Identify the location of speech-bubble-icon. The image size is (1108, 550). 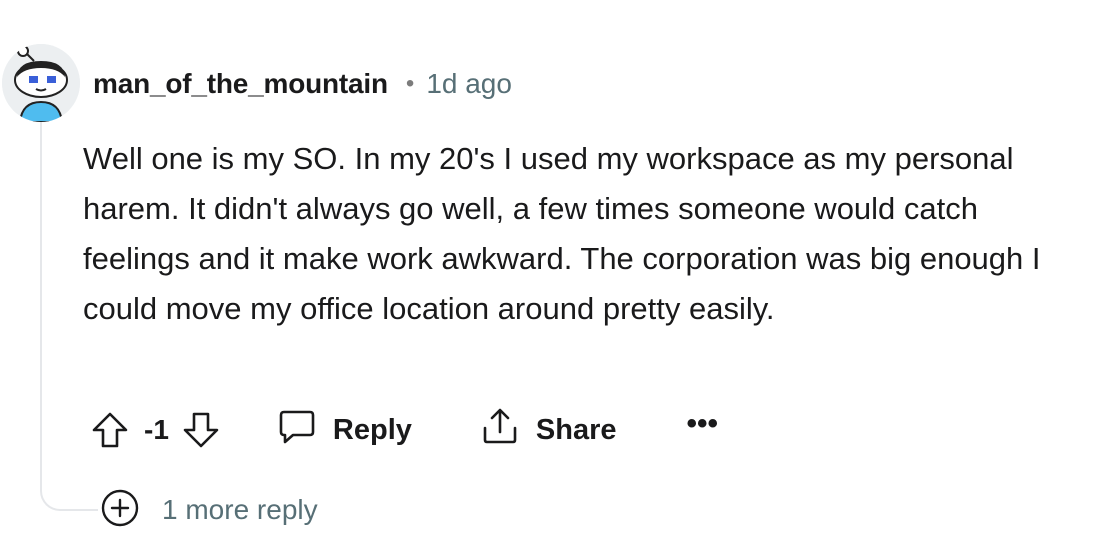
(297, 430).